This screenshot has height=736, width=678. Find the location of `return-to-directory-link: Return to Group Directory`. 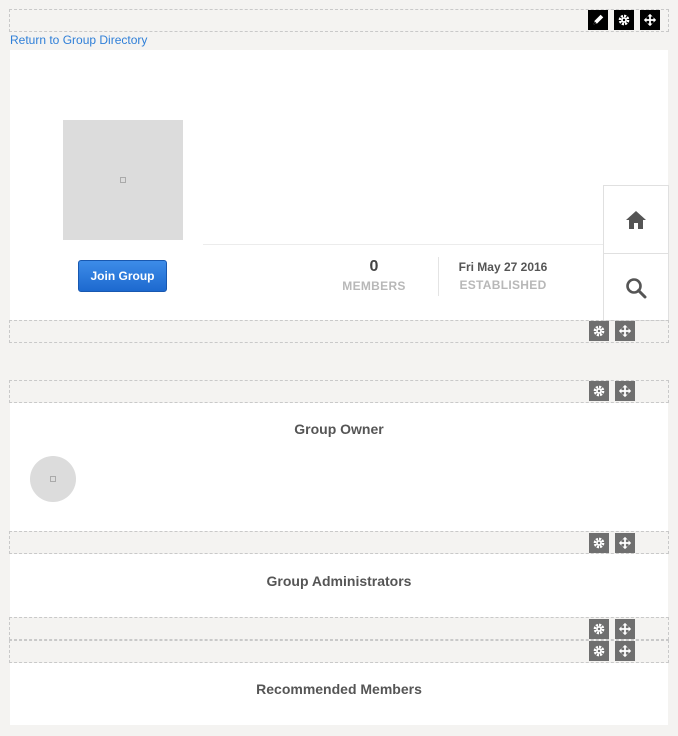

return-to-directory-link: Return to Group Directory is located at coordinates (78, 40).